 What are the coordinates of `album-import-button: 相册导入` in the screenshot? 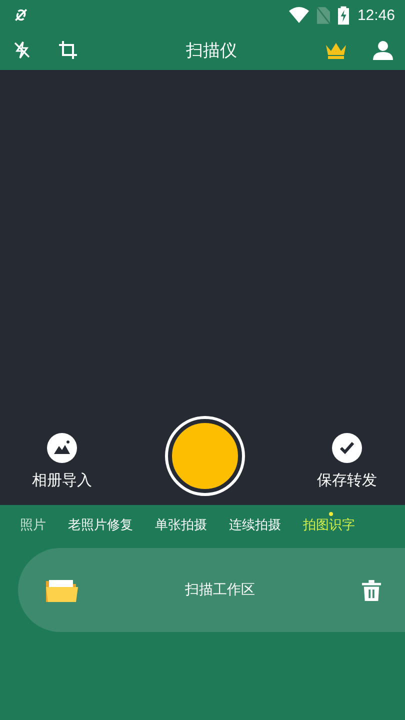 It's located at (62, 461).